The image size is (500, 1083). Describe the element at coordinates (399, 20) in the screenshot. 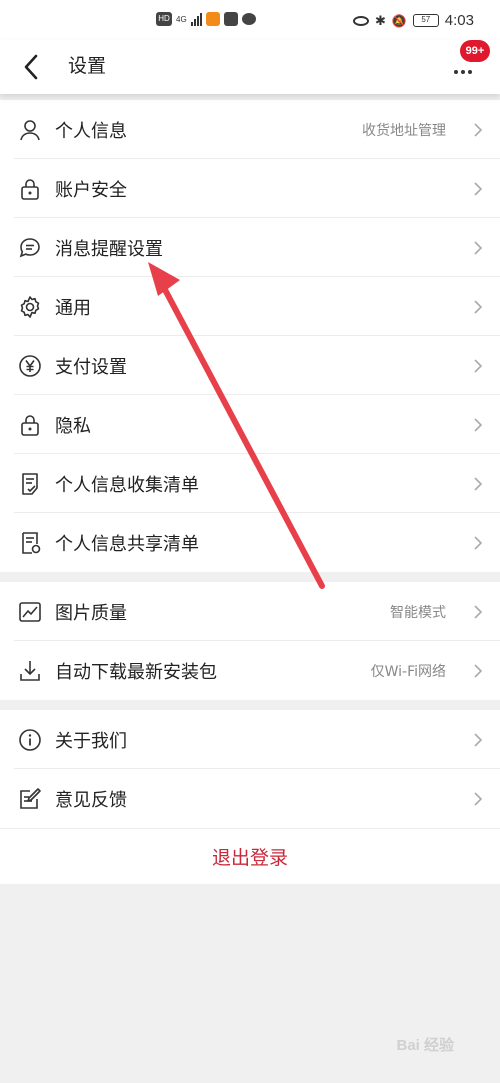

I see `mute-icon: 🔕` at that location.